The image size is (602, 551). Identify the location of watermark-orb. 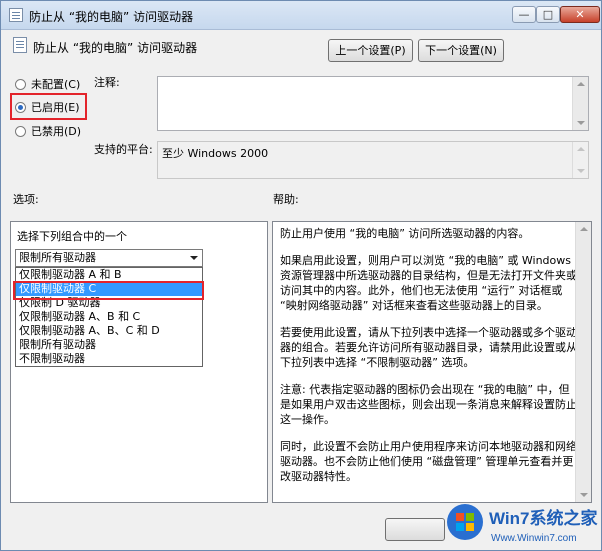
(465, 522).